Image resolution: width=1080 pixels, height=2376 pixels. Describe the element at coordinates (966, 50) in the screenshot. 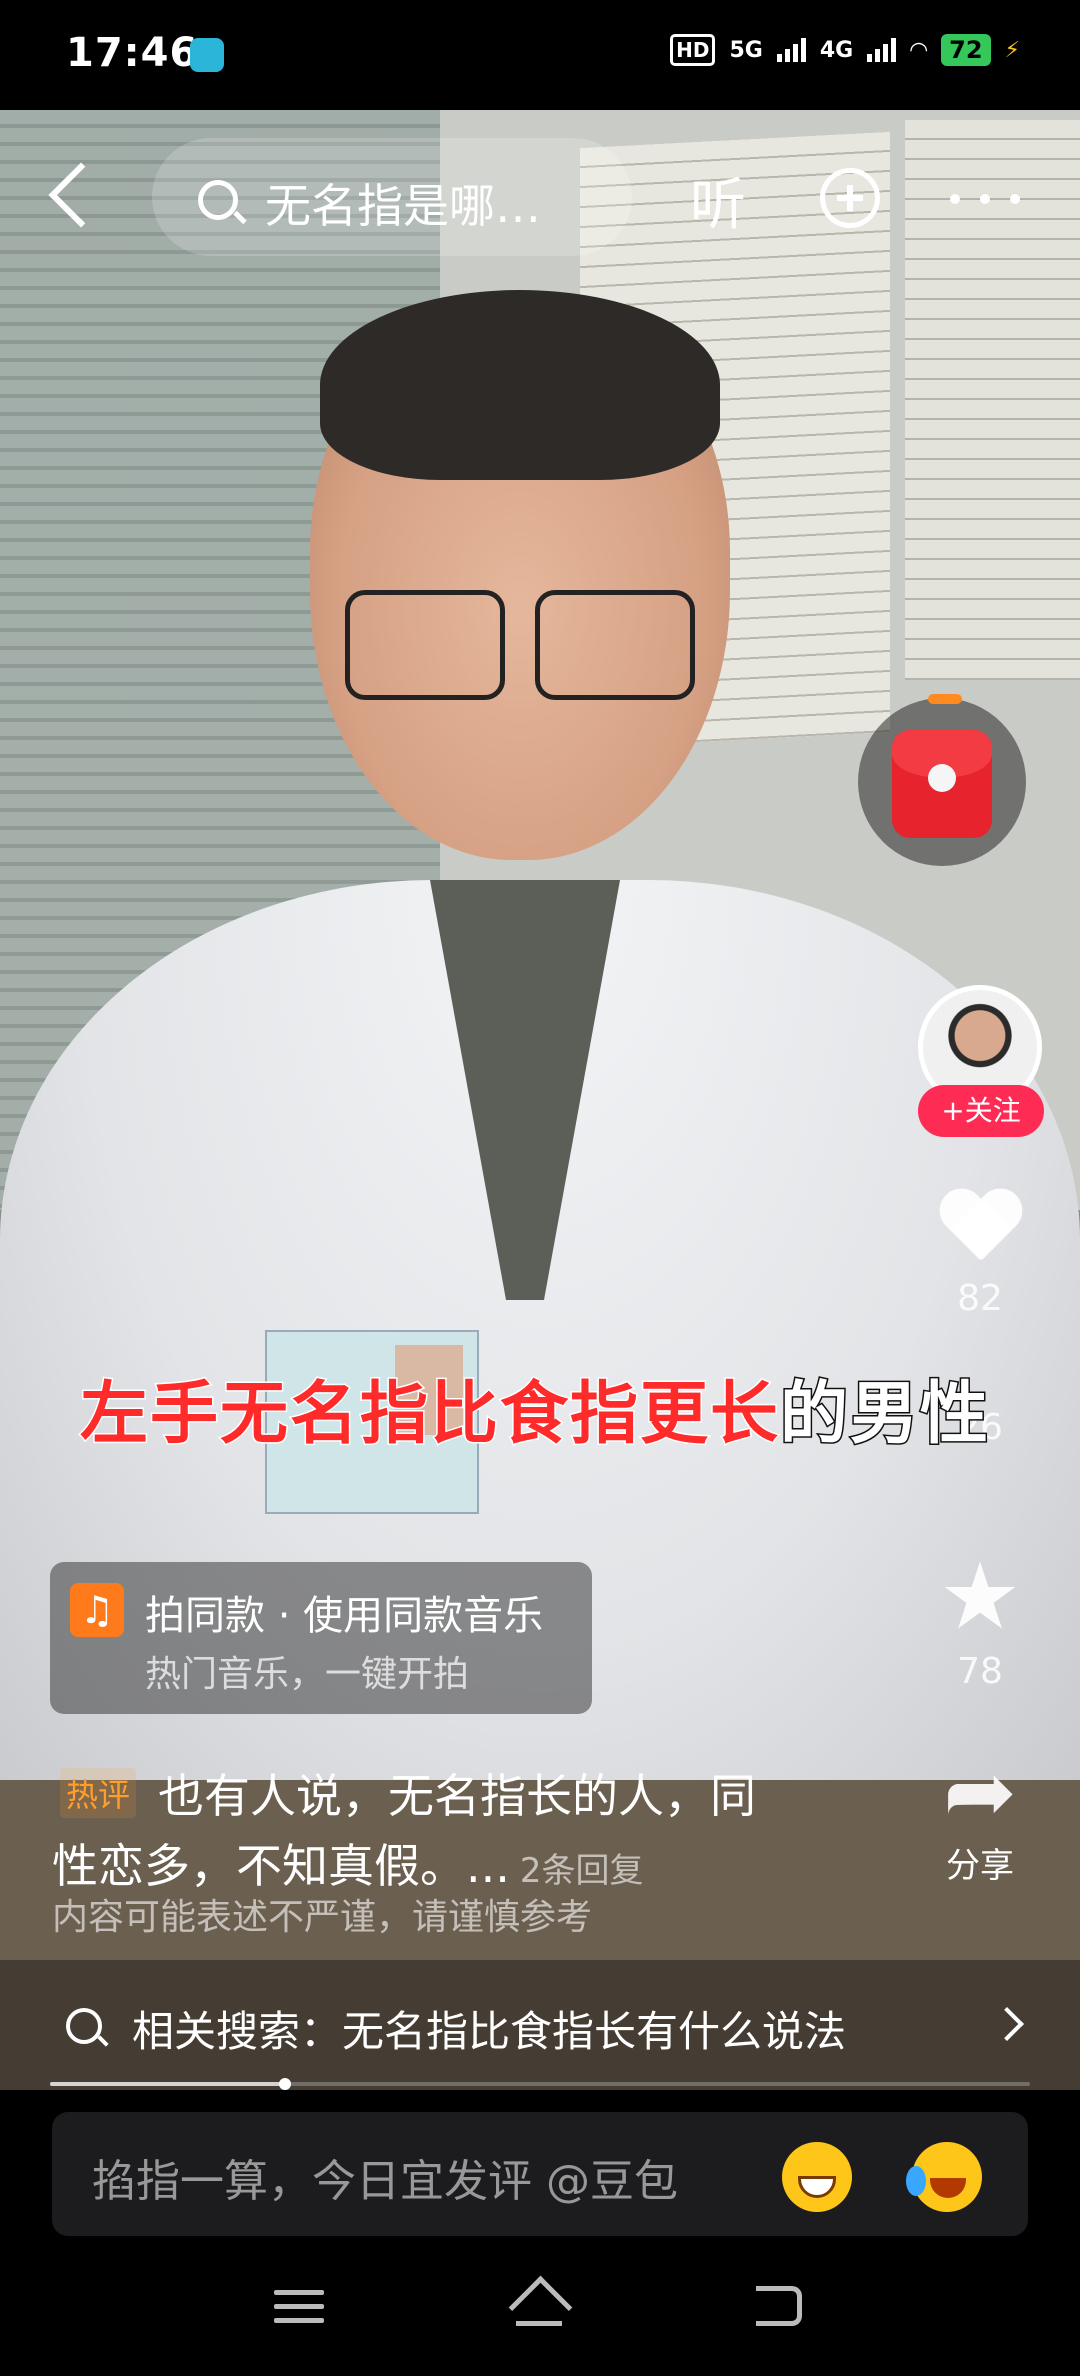

I see `battery-indicator: 72` at that location.